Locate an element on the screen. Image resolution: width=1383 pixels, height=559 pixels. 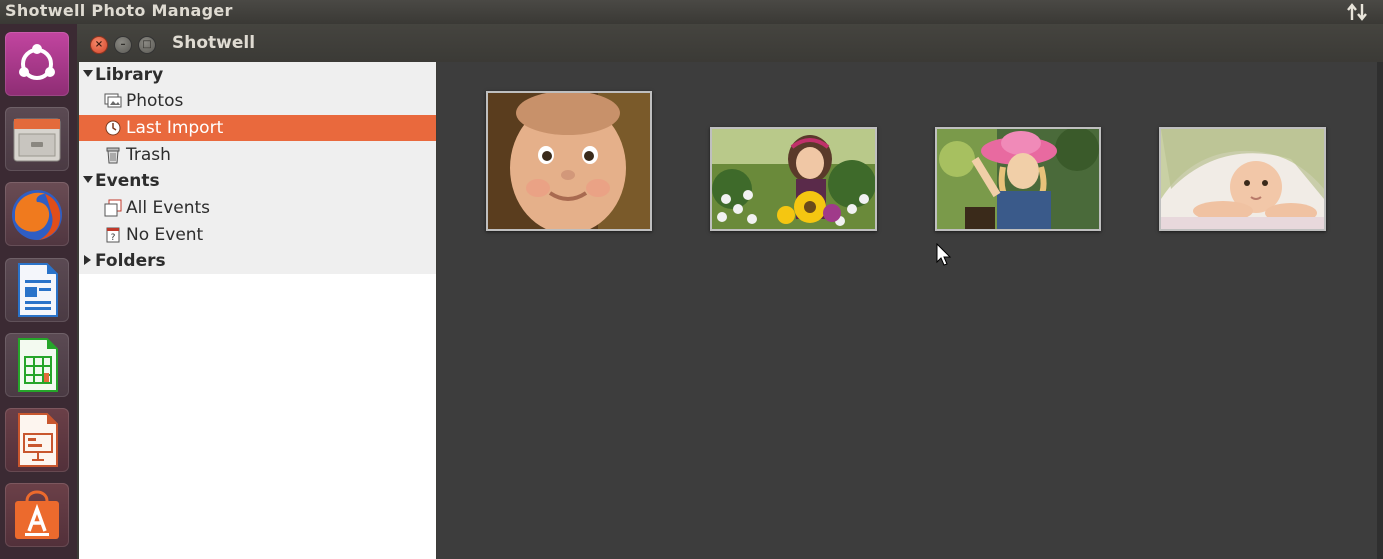
sidebar-item-all-events: All Events is located at coordinates (257, 208).